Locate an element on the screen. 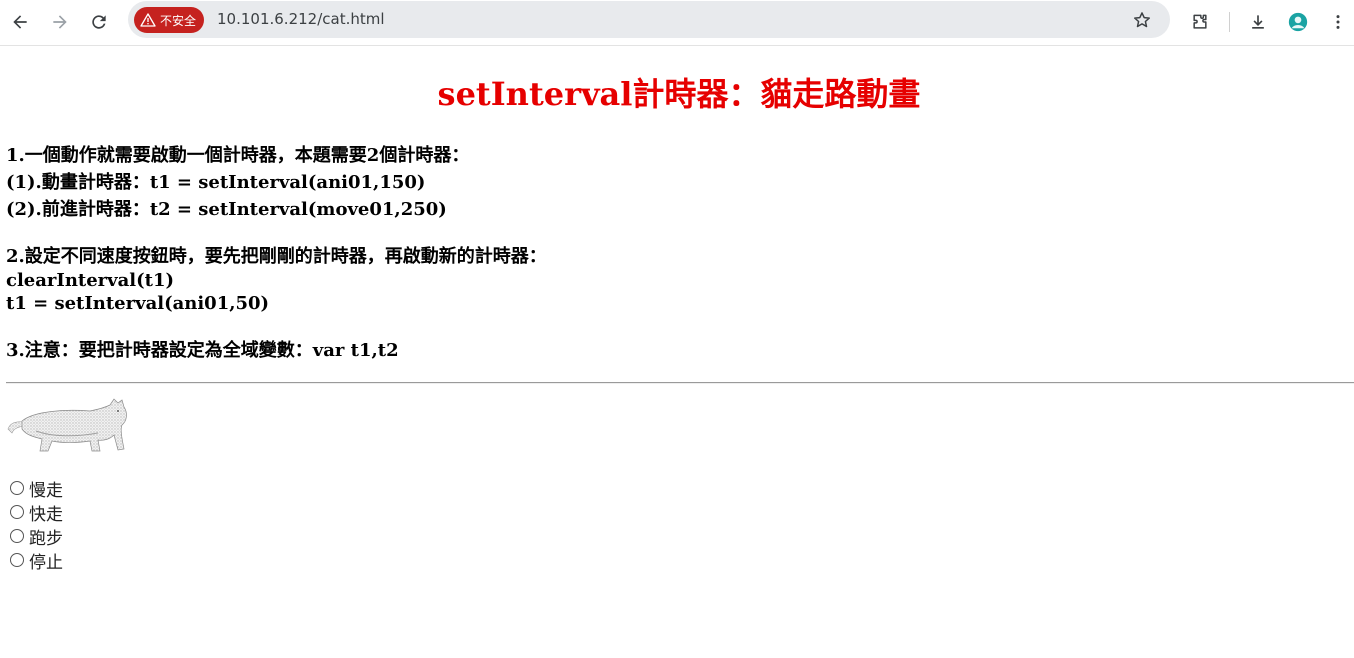 The height and width of the screenshot is (658, 1354). security-indicator: 不安全 is located at coordinates (169, 20).